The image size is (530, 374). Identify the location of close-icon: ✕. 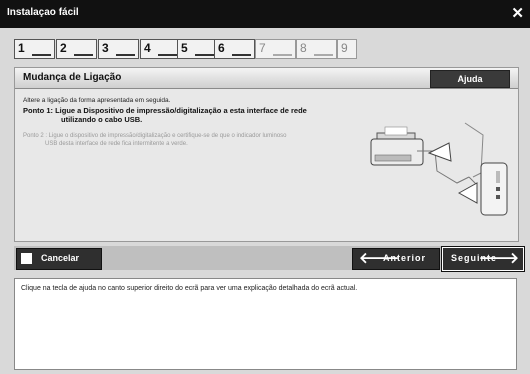
(517, 13).